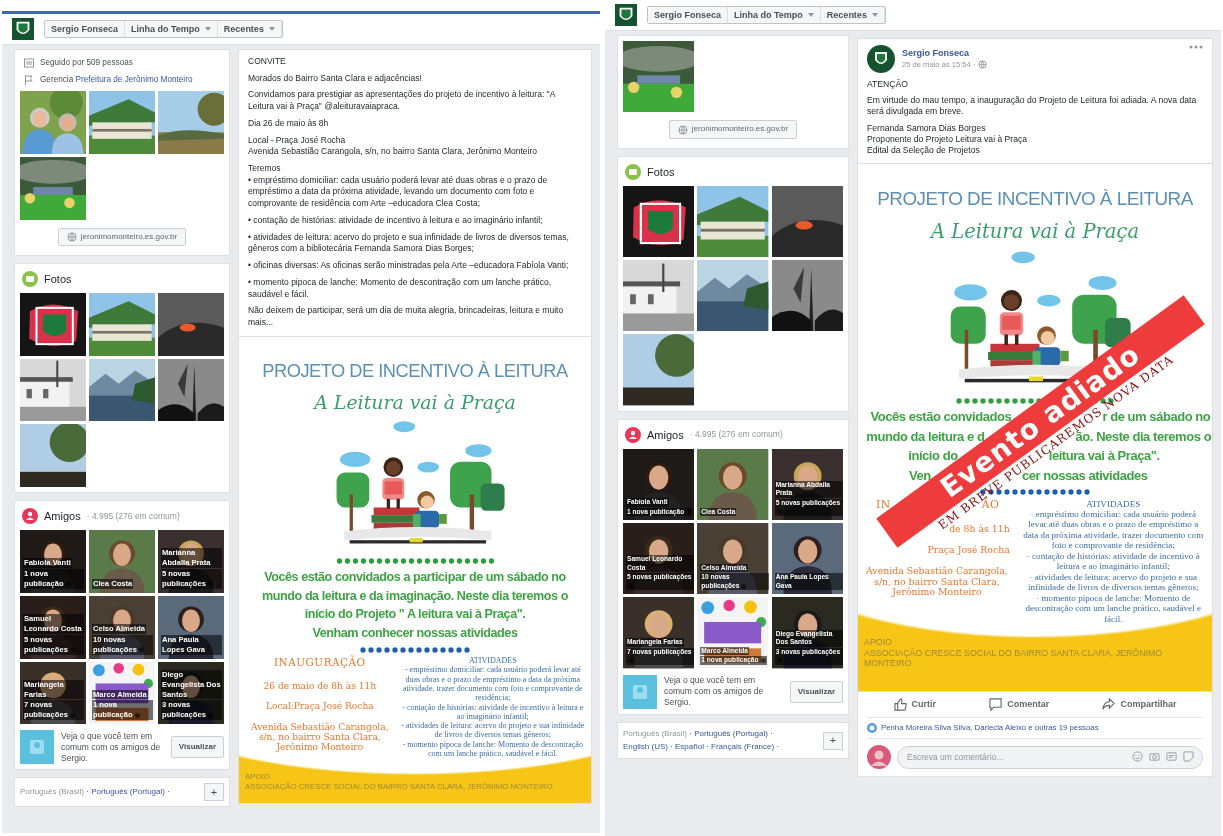 The height and width of the screenshot is (836, 1223). Describe the element at coordinates (1188, 756) in the screenshot. I see `sticker-icon` at that location.